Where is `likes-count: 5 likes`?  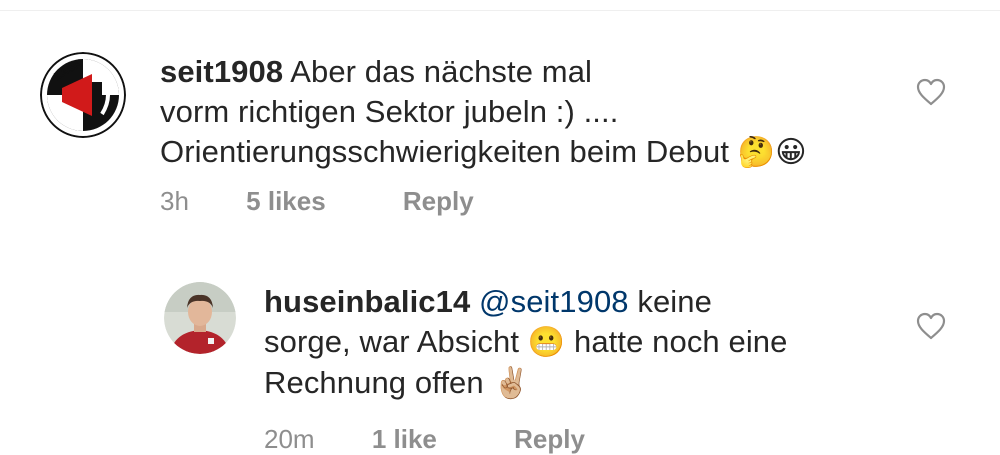
likes-count: 5 likes is located at coordinates (286, 201).